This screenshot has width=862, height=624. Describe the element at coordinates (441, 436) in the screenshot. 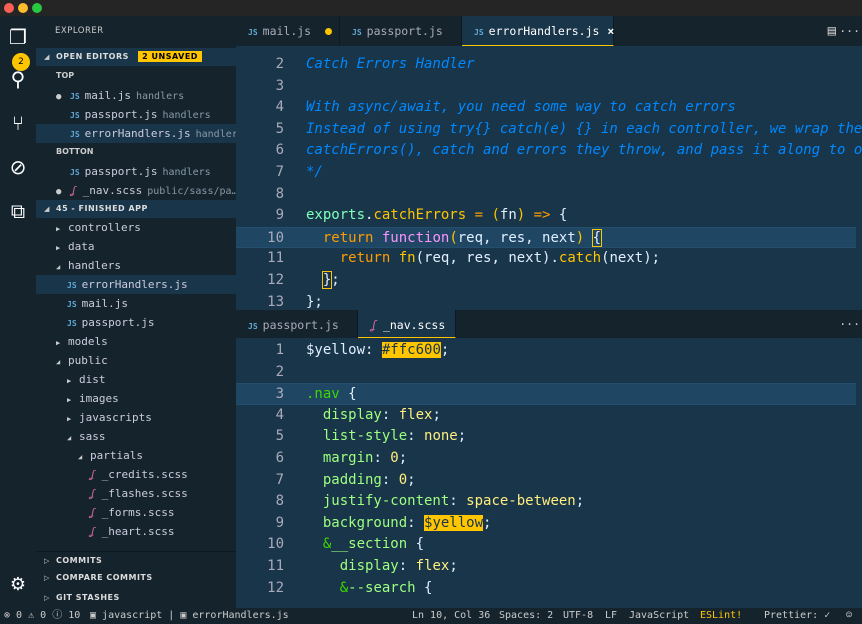

I see `code-token: none` at that location.